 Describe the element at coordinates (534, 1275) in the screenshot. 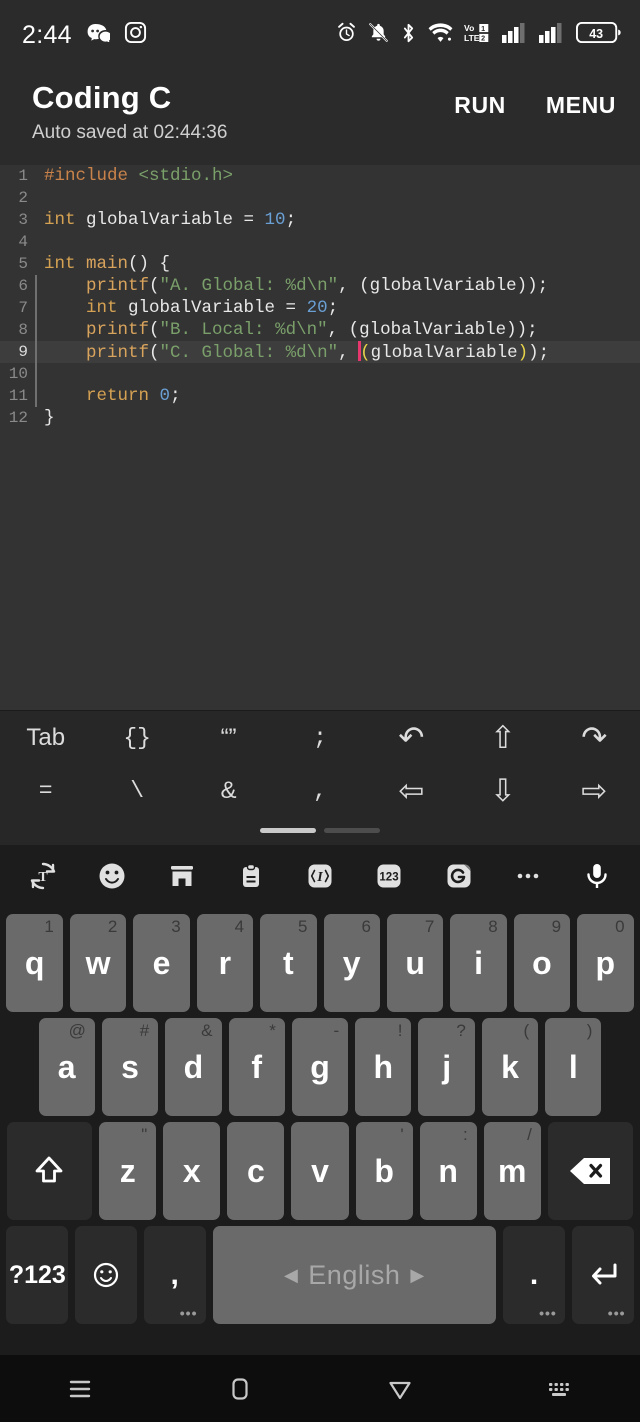

I see `period-key: . •••` at that location.